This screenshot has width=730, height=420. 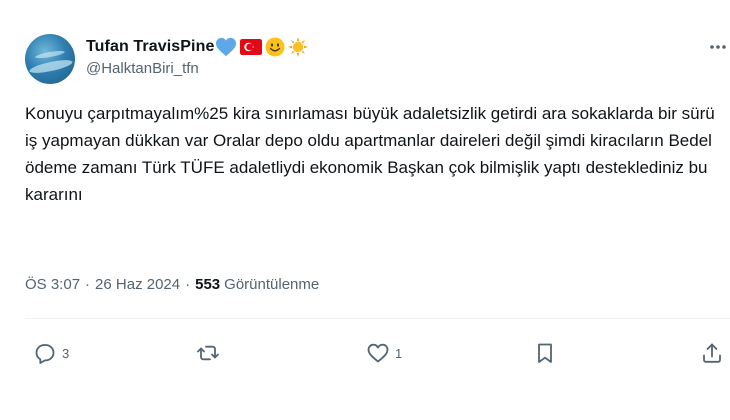 I want to click on turkey-flag-icon, so click(x=251, y=47).